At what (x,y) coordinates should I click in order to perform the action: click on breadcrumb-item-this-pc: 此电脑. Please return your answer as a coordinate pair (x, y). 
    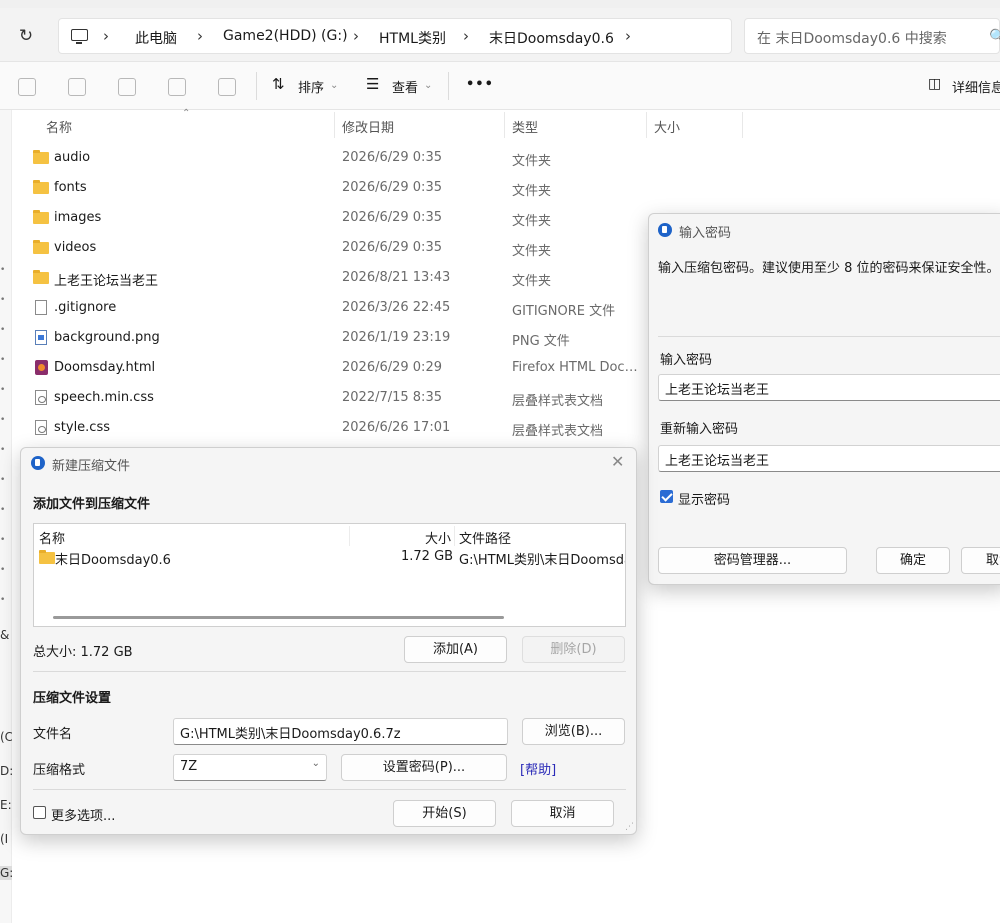
    Looking at the image, I should click on (156, 38).